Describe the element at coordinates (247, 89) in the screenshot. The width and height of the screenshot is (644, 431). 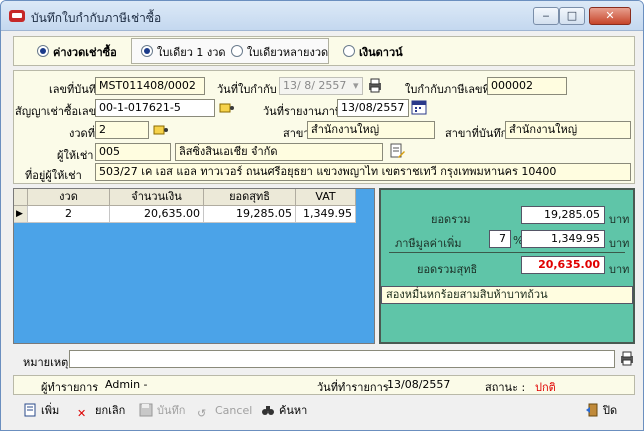
I see `invoice-date-label: วันที่ใบกำกับ` at that location.